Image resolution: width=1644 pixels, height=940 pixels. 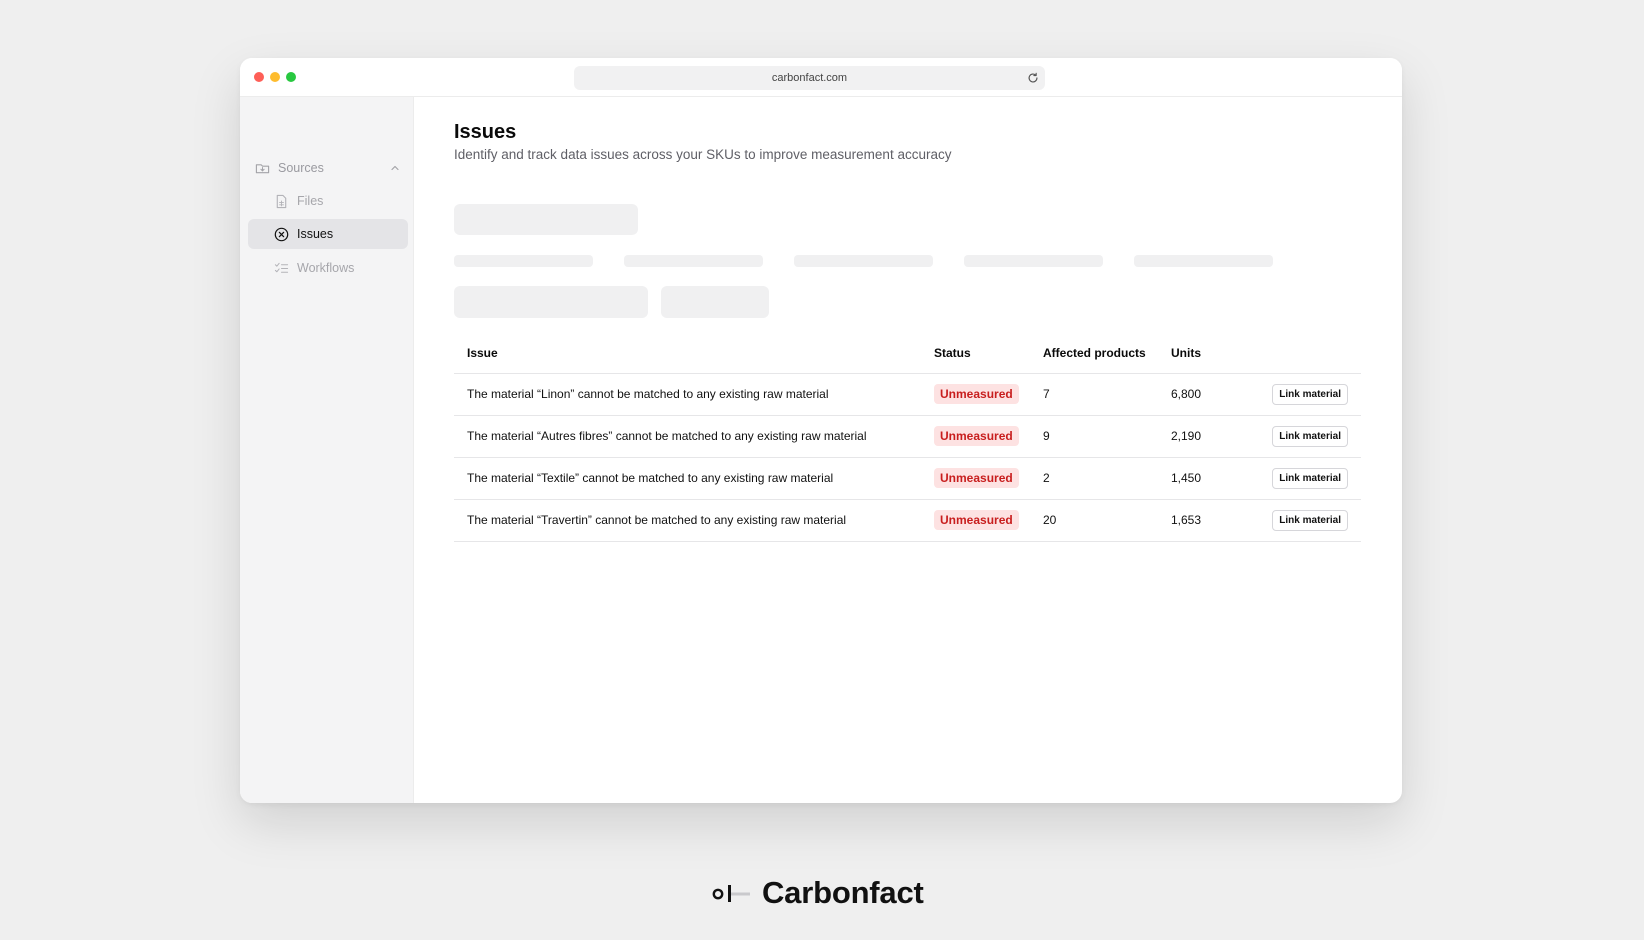 I want to click on checklist-icon, so click(x=281, y=267).